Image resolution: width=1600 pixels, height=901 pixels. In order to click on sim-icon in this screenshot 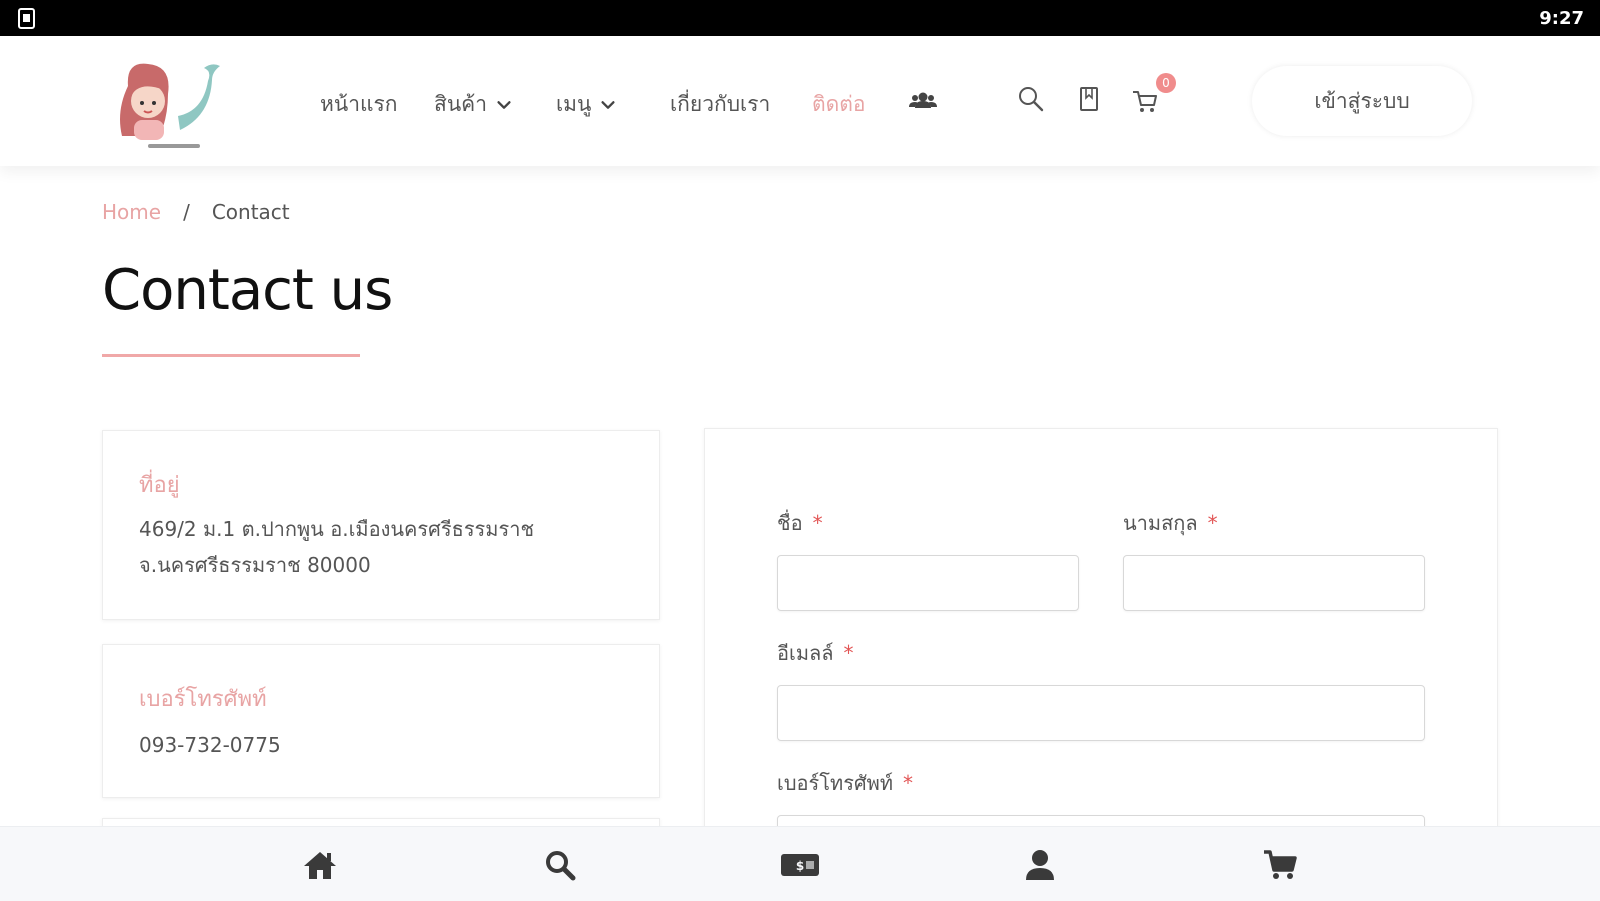, I will do `click(26, 18)`.